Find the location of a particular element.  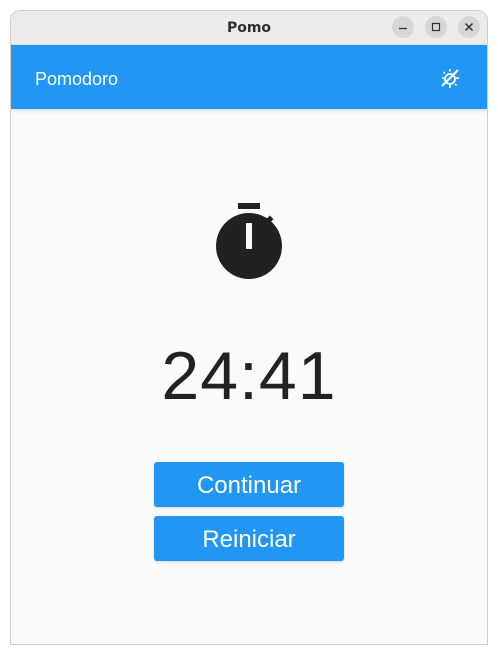

title-bar: Pomo is located at coordinates (249, 28).